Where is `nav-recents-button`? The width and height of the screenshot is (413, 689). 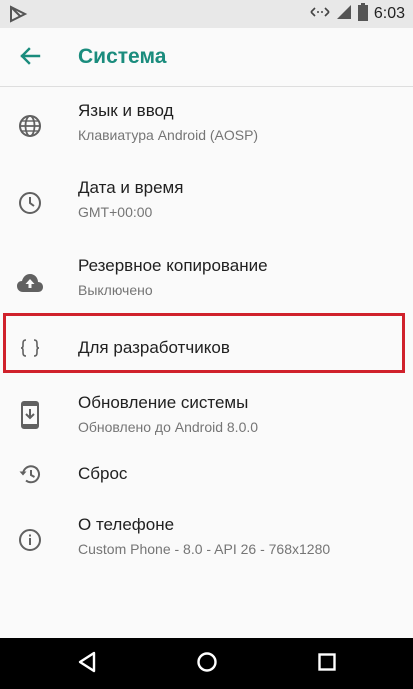 nav-recents-button is located at coordinates (327, 664).